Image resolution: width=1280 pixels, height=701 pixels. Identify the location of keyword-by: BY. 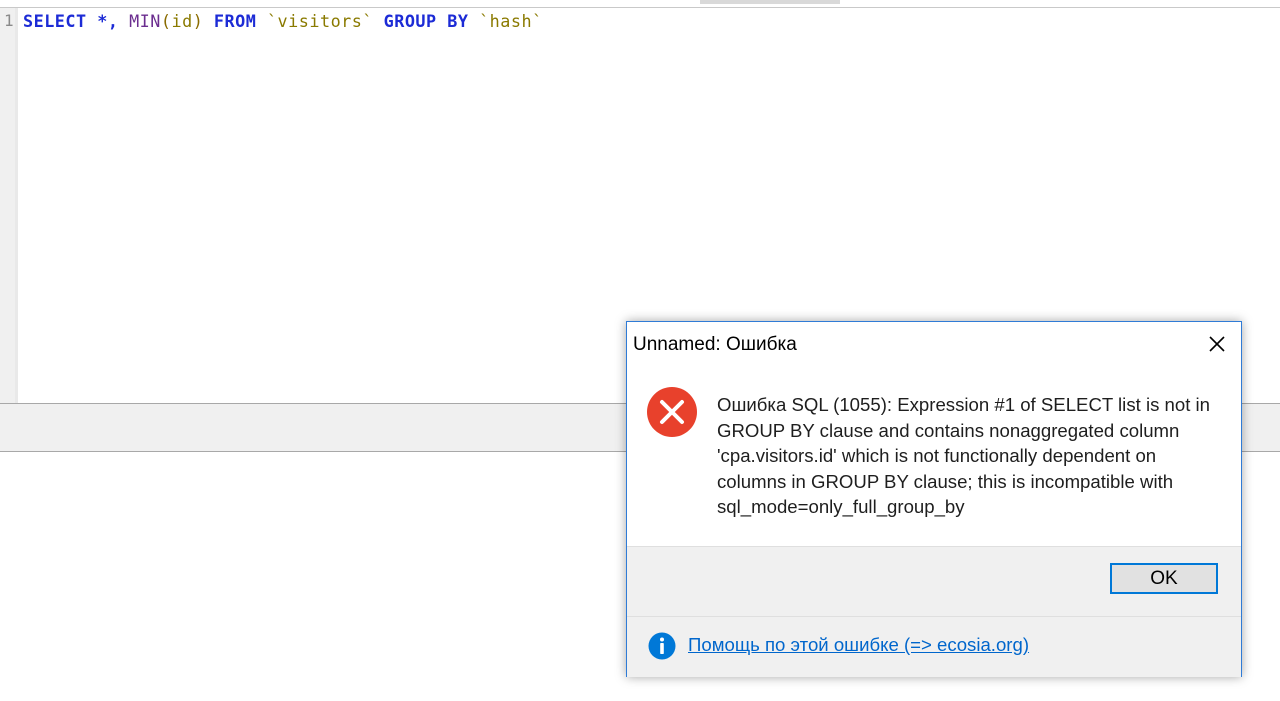
(458, 21).